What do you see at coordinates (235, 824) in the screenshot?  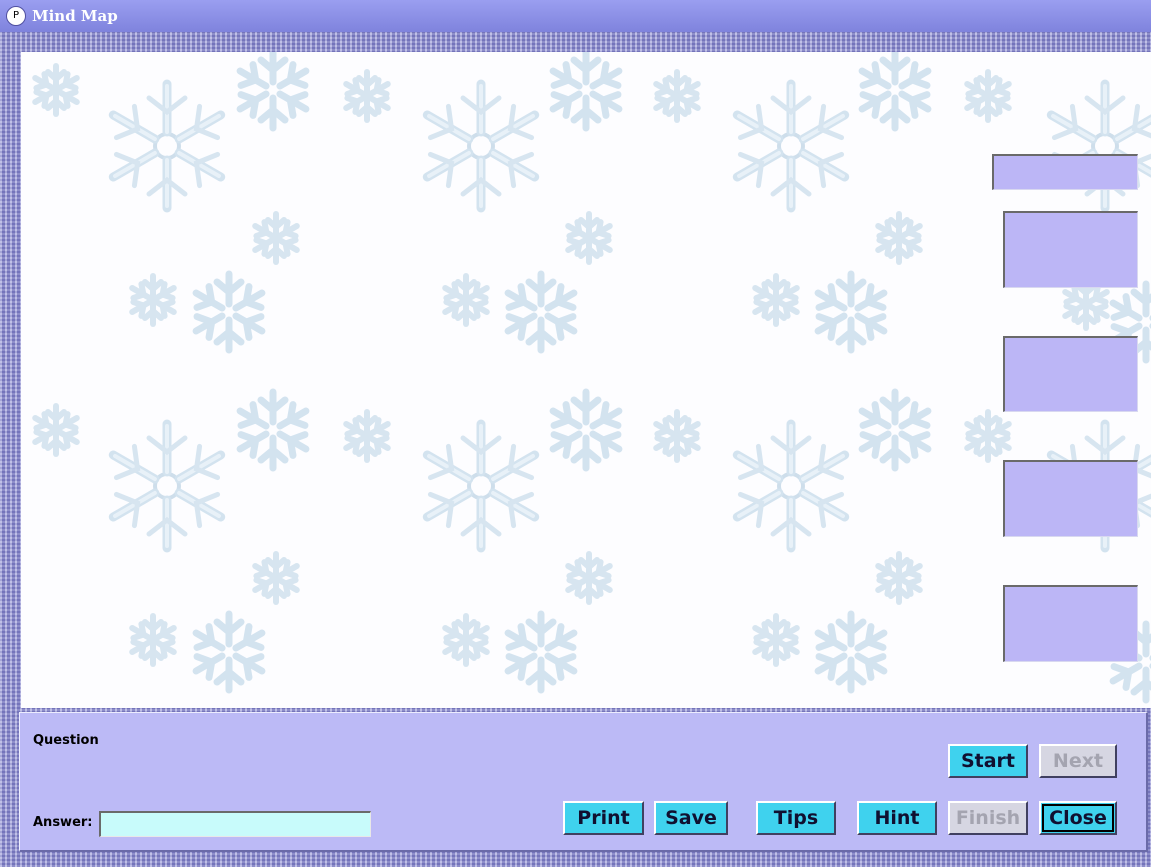 I see `answer-input` at bounding box center [235, 824].